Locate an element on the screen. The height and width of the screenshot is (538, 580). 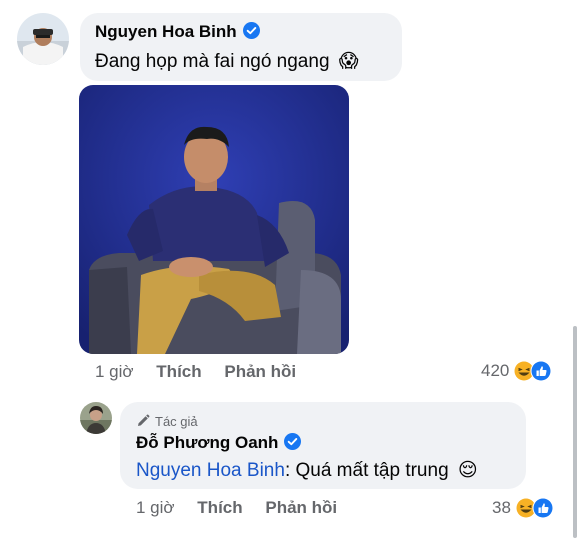
relieved-face-emoji: 😌 is located at coordinates (467, 470).